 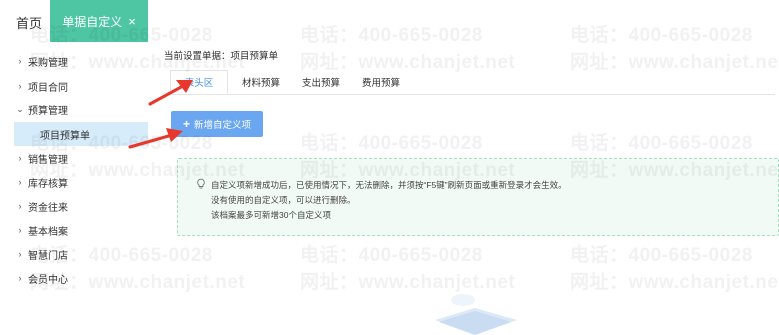 I want to click on notice-line: 该档案最多可新增30个自定义项, so click(x=271, y=215).